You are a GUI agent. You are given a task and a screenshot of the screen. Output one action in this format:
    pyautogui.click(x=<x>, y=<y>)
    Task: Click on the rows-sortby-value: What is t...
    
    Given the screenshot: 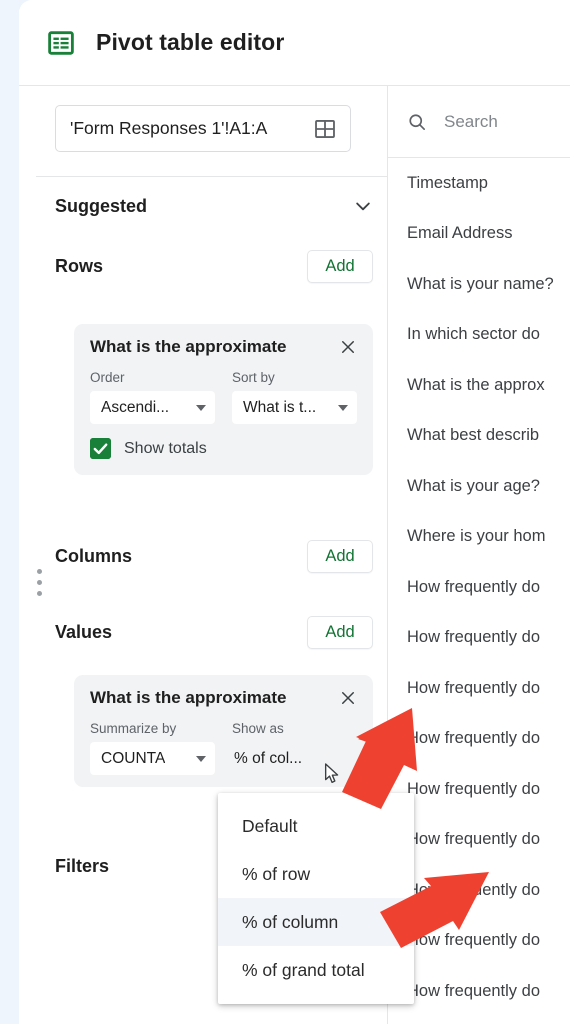 What is the action you would take?
    pyautogui.click(x=280, y=407)
    